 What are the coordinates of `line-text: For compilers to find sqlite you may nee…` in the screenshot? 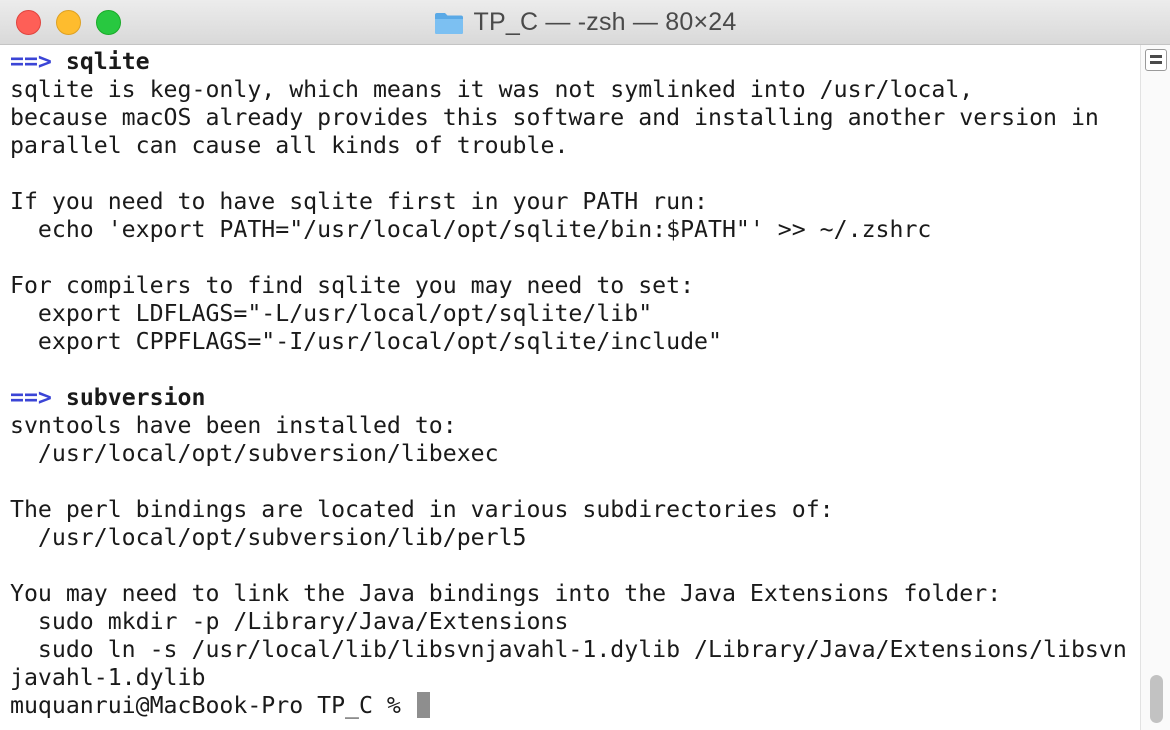 It's located at (352, 285).